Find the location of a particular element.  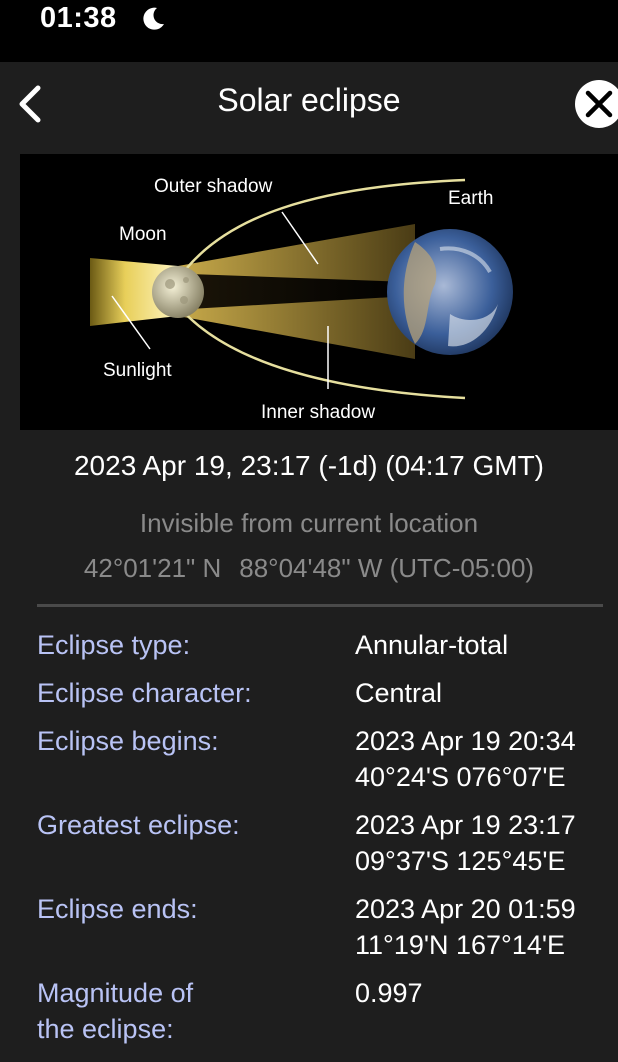

moon-icon is located at coordinates (153, 18).